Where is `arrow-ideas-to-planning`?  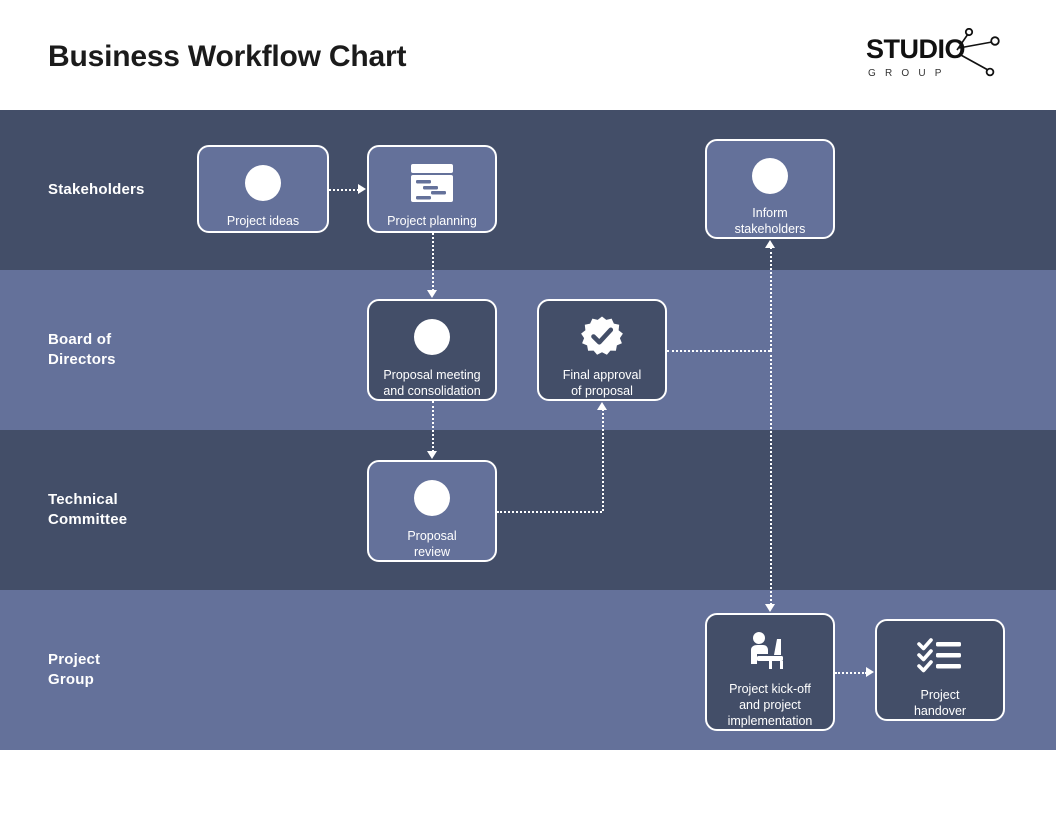
arrow-ideas-to-planning is located at coordinates (362, 189).